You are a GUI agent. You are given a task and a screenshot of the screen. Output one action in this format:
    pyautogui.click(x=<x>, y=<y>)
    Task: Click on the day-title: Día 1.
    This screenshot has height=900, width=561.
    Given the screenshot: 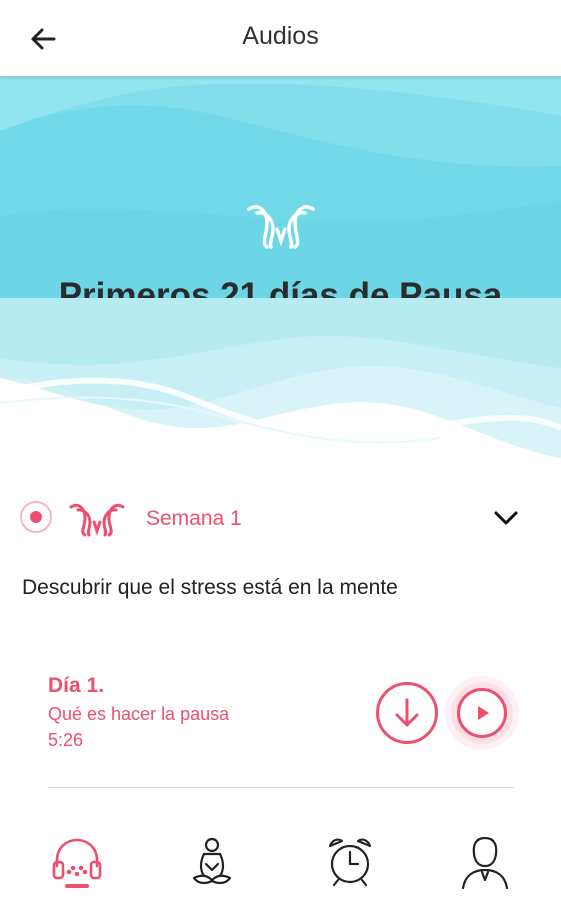 What is the action you would take?
    pyautogui.click(x=76, y=685)
    